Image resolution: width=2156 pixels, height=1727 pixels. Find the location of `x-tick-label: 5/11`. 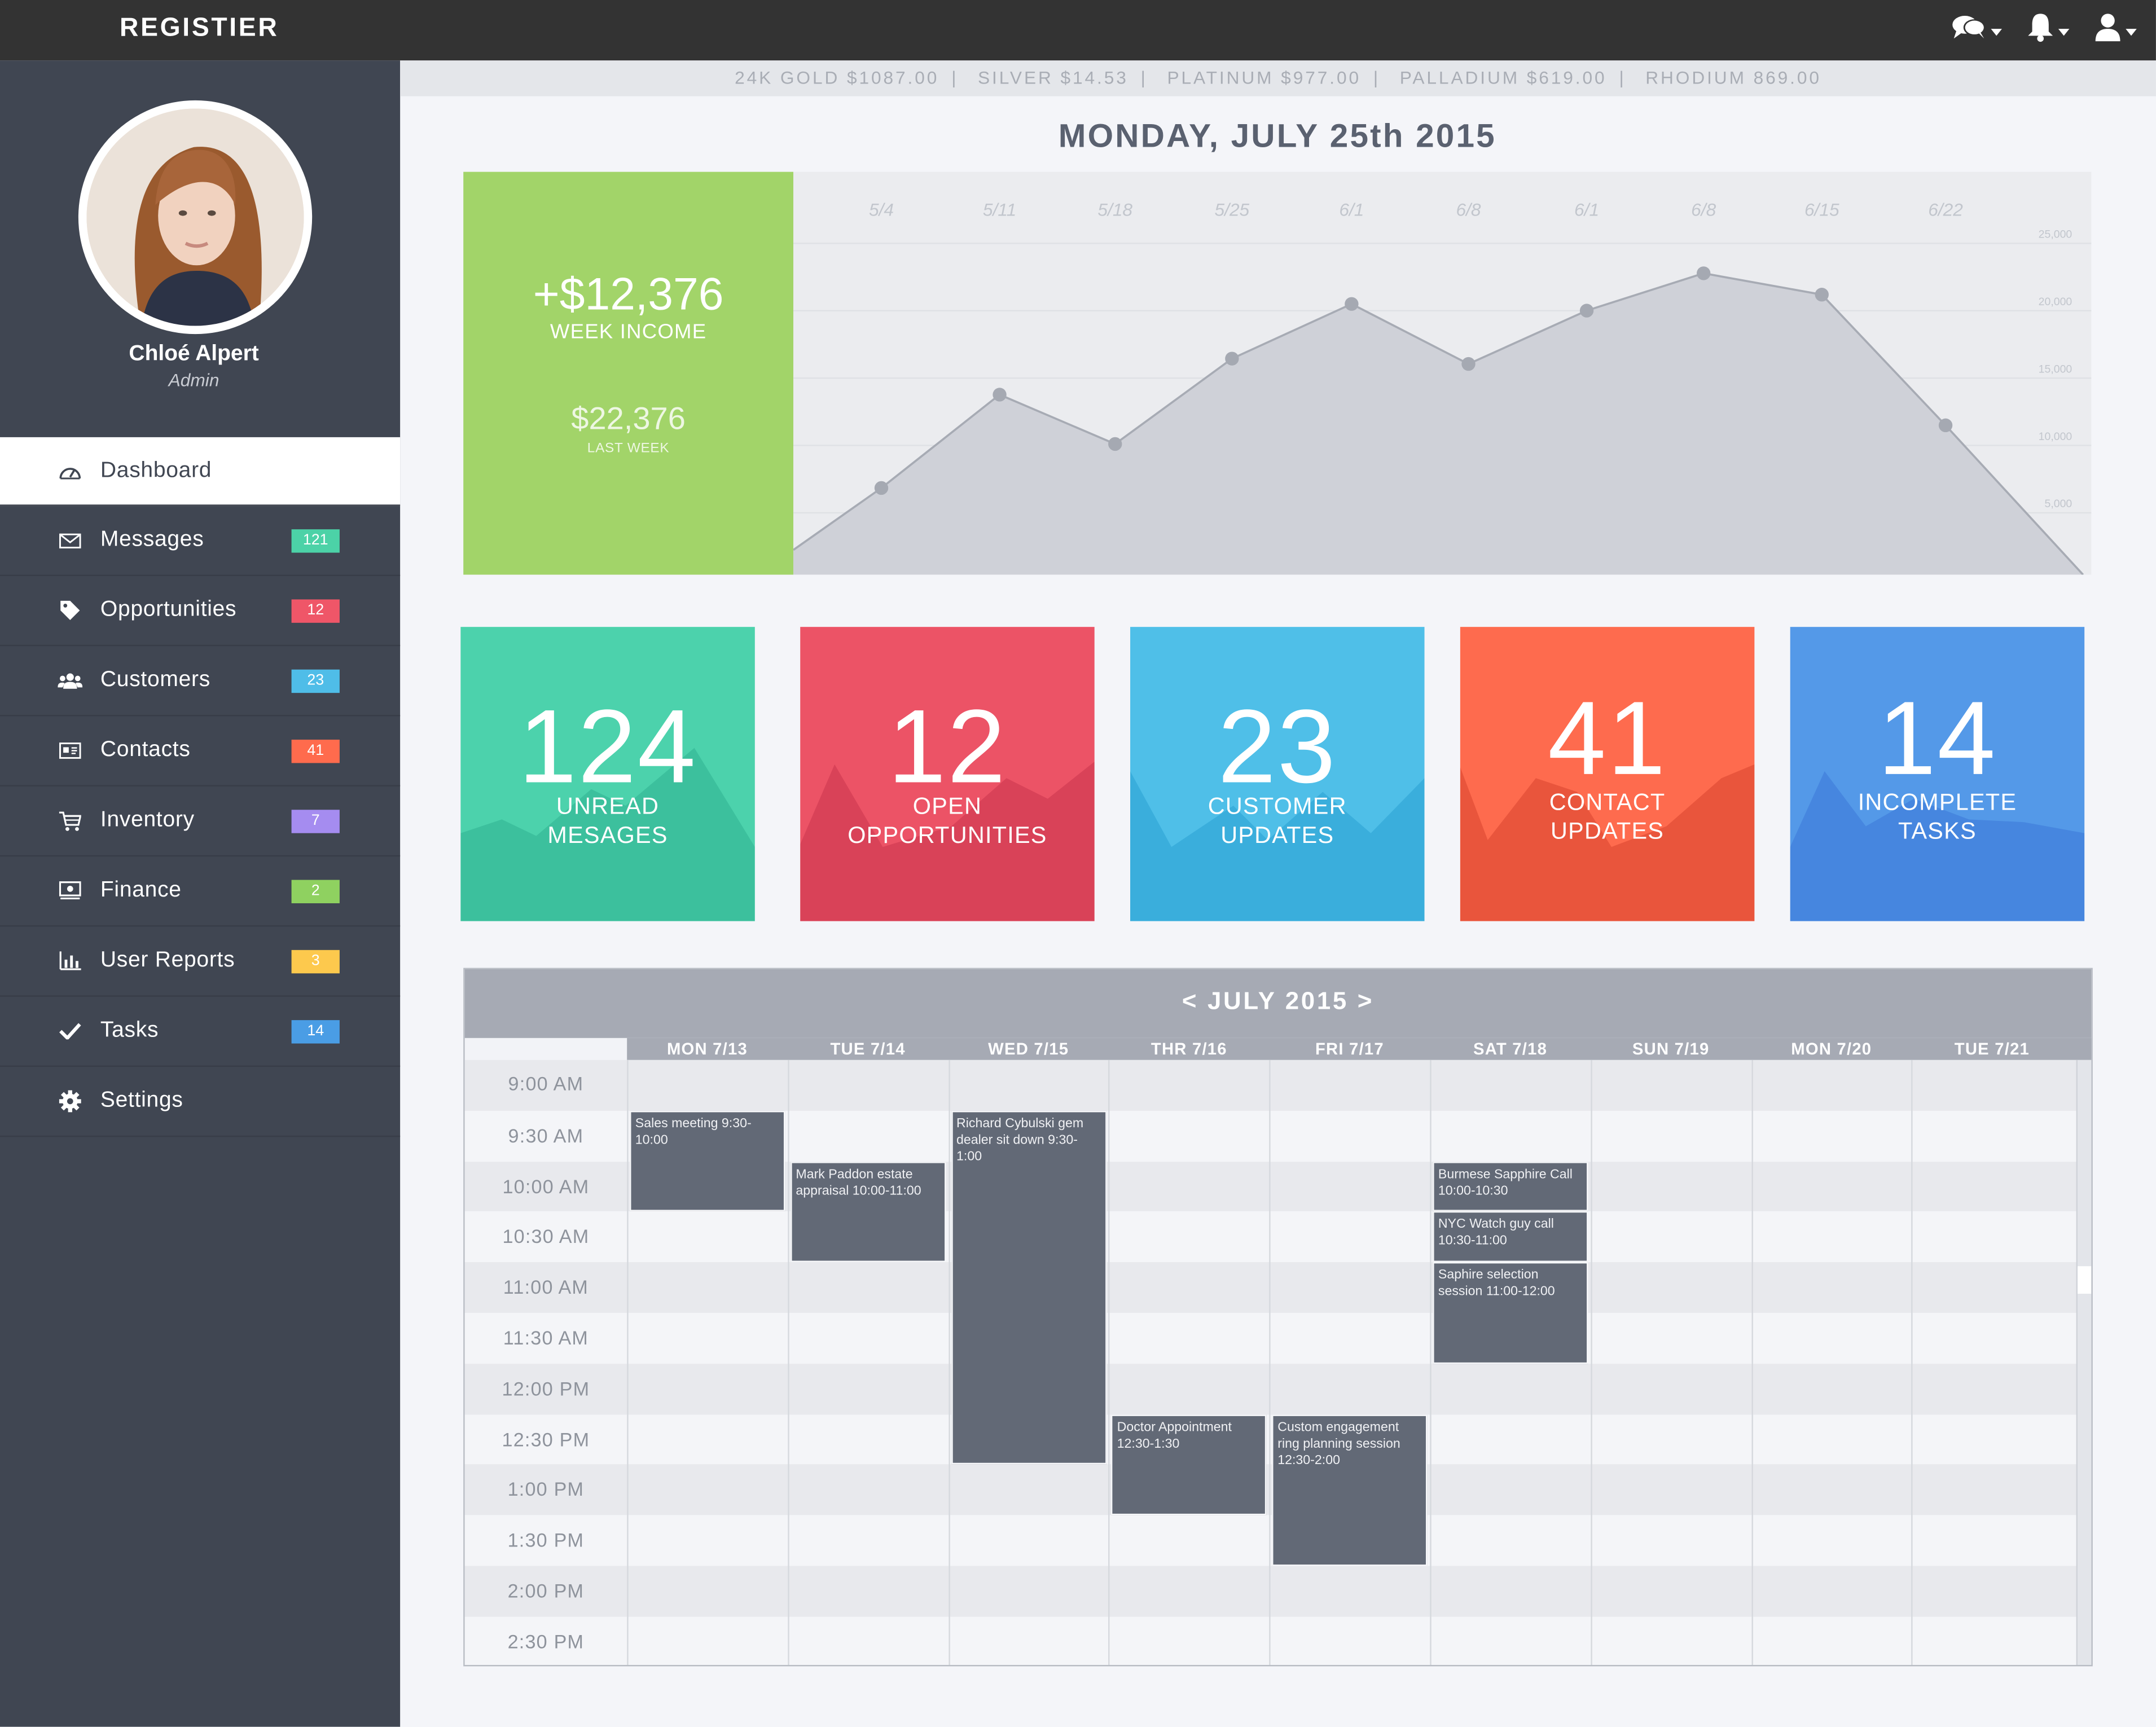

x-tick-label: 5/11 is located at coordinates (999, 210).